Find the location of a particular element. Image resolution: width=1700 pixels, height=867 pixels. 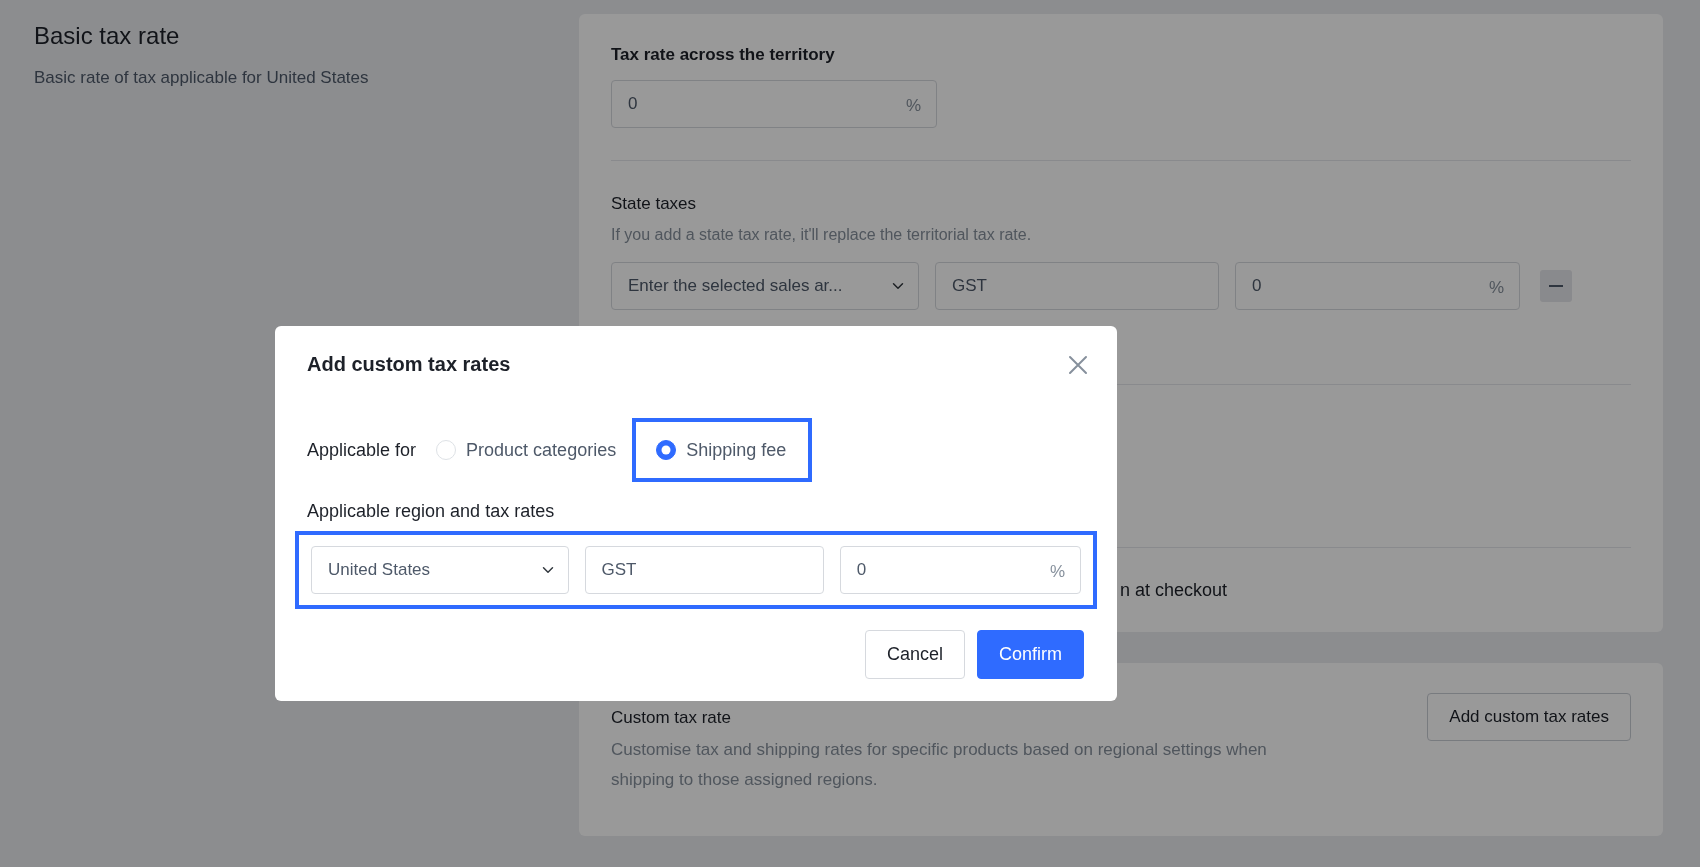

section-description: If you add a state tax rate, it'll replace the territorial tax rate. is located at coordinates (822, 234).